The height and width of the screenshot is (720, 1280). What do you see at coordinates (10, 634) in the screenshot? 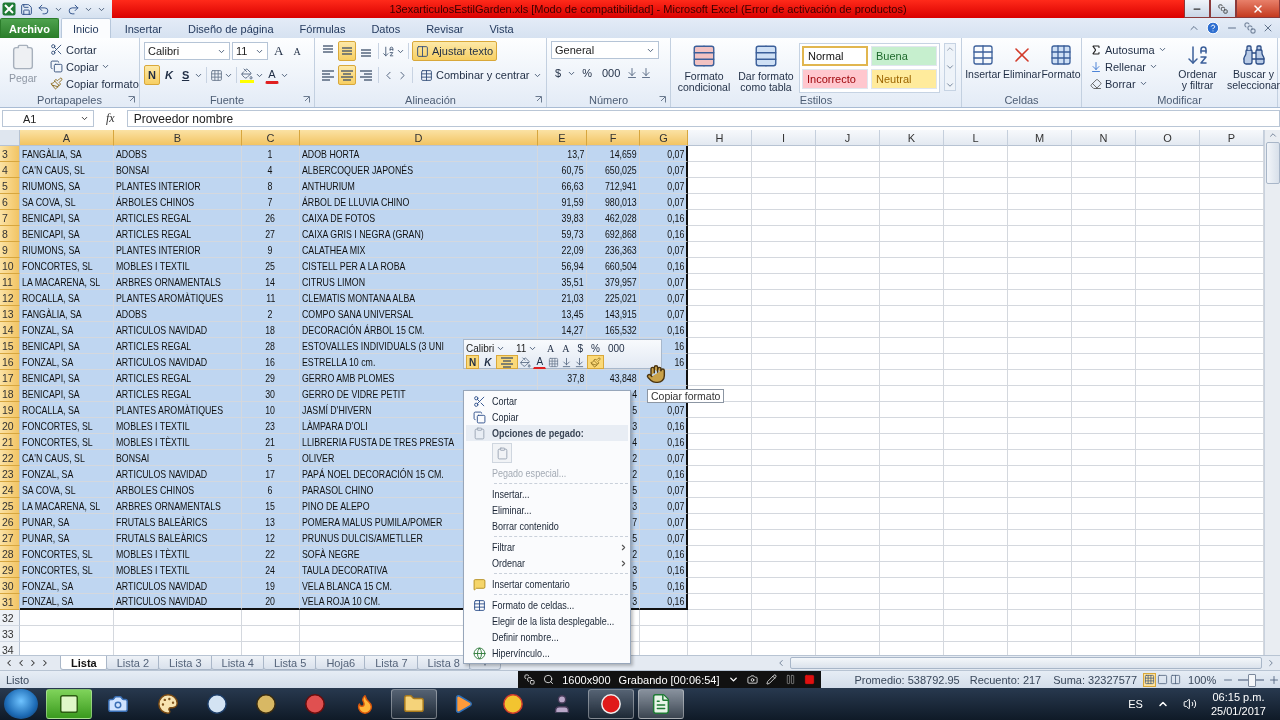
I see `row-header: 33` at bounding box center [10, 634].